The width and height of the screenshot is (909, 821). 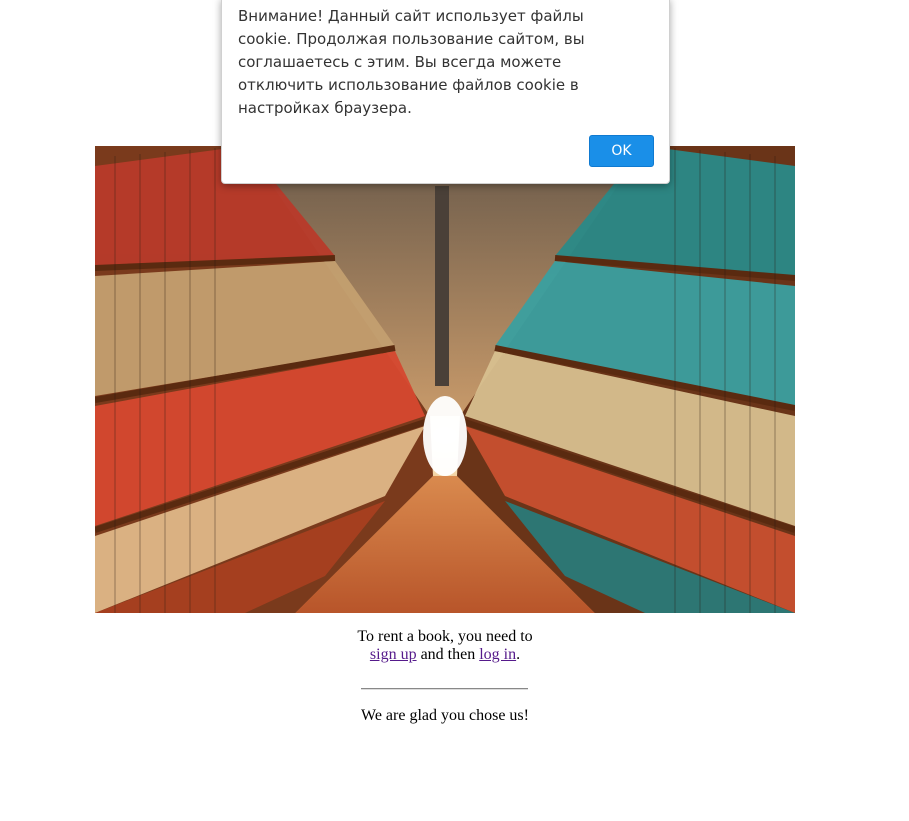 What do you see at coordinates (448, 654) in the screenshot?
I see `rent-info-middle: and then` at bounding box center [448, 654].